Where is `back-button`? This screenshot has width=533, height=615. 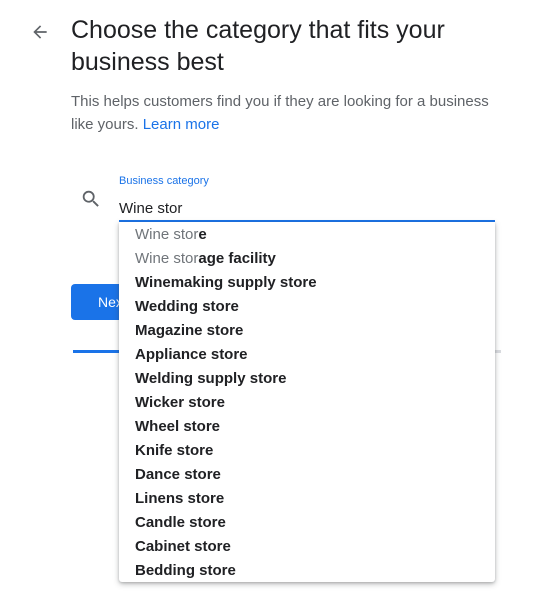 back-button is located at coordinates (40, 32).